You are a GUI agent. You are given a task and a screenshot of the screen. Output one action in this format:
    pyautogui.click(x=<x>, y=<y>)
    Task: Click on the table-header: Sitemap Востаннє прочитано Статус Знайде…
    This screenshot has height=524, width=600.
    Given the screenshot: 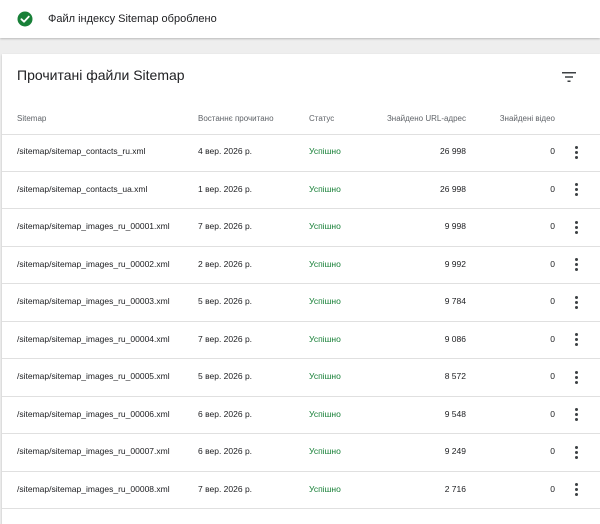 What is the action you would take?
    pyautogui.click(x=301, y=120)
    